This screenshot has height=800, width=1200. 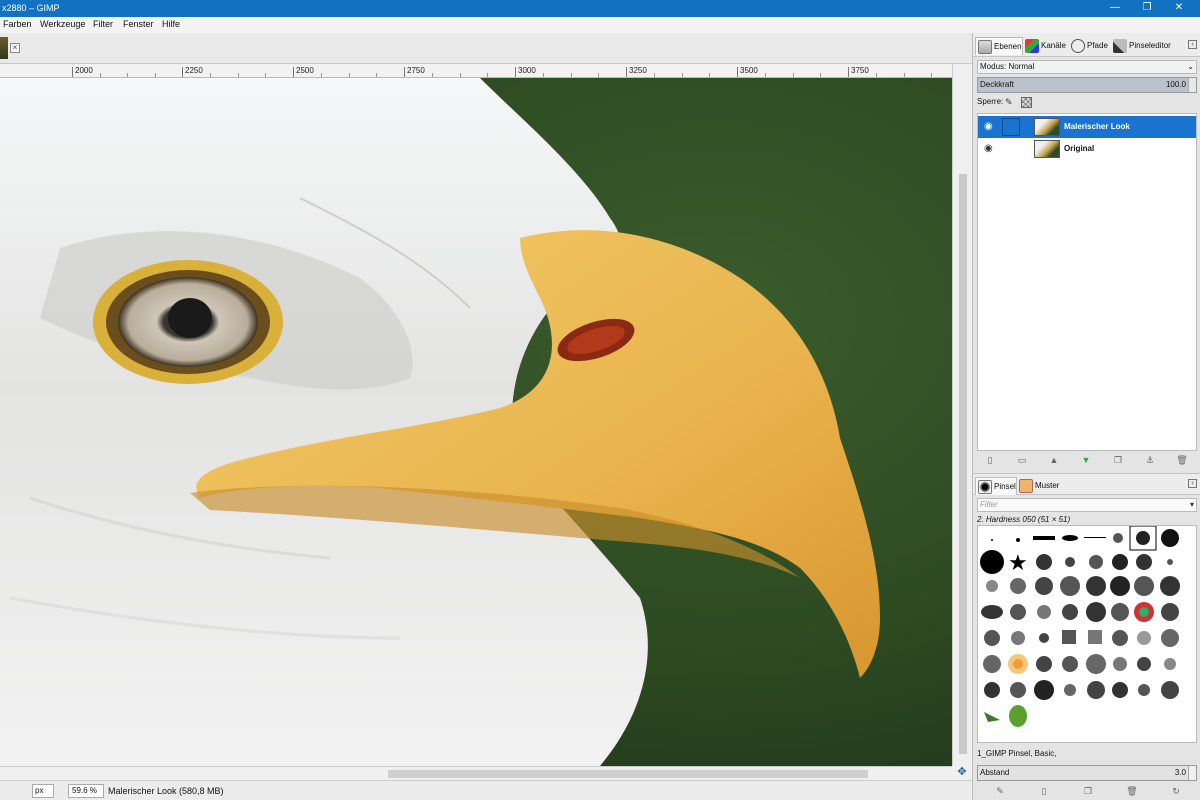 What do you see at coordinates (305, 70) in the screenshot?
I see `ruler-label: 2500` at bounding box center [305, 70].